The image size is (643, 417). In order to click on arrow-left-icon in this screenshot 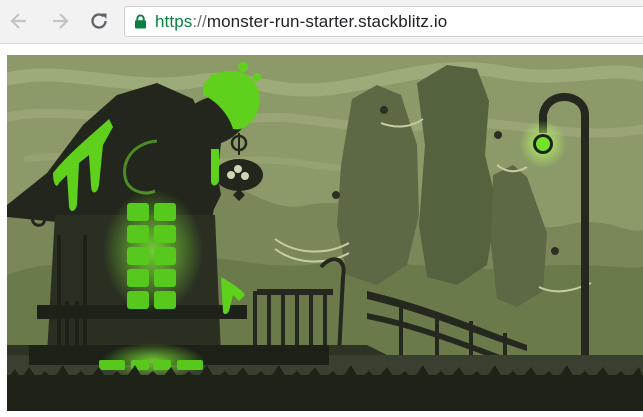, I will do `click(18, 21)`.